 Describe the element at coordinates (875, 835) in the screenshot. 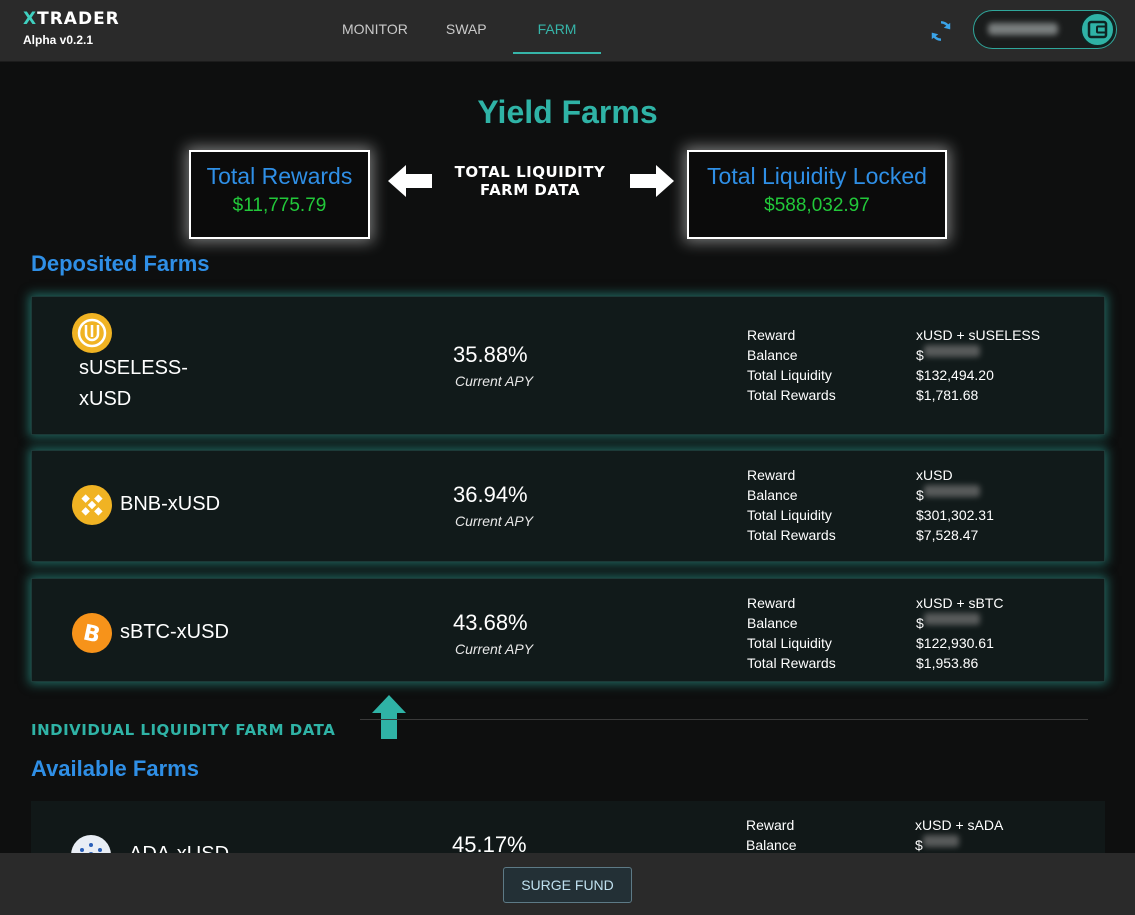

I see `farm-details: Reward xUSD + sADA Balance $` at that location.